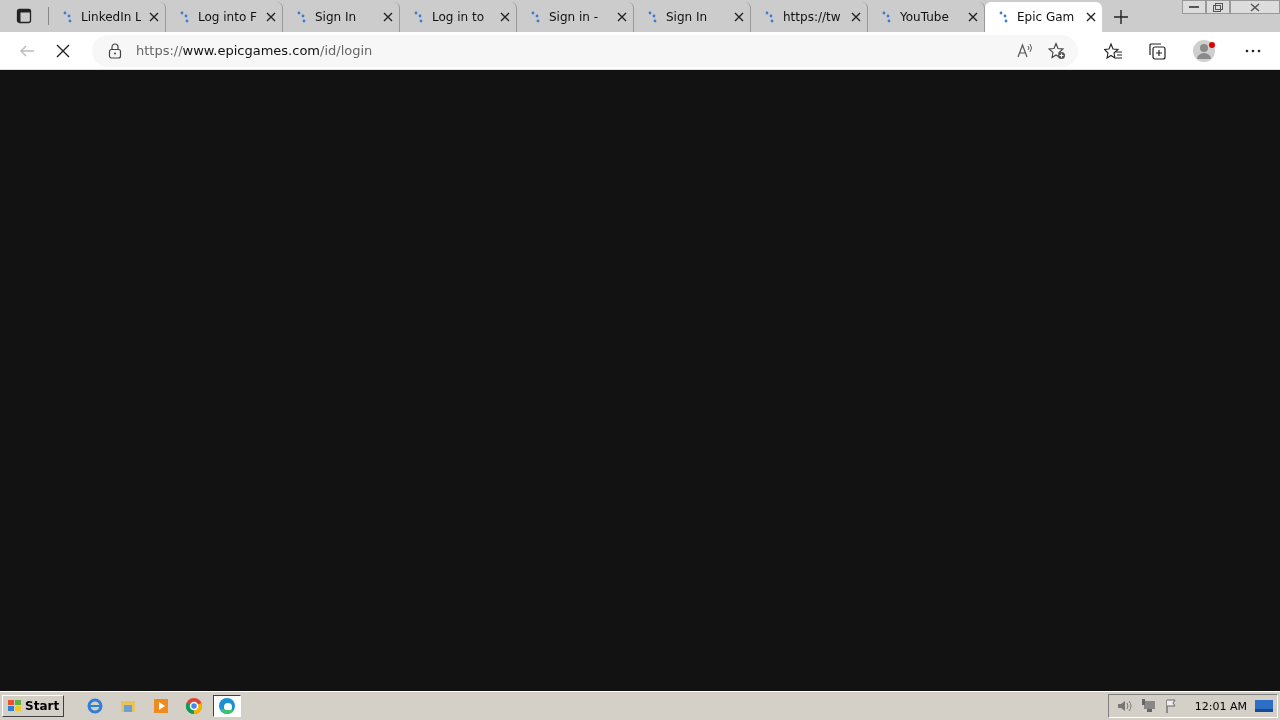 The width and height of the screenshot is (1280, 720). Describe the element at coordinates (1121, 17) in the screenshot. I see `new-tab-icon` at that location.